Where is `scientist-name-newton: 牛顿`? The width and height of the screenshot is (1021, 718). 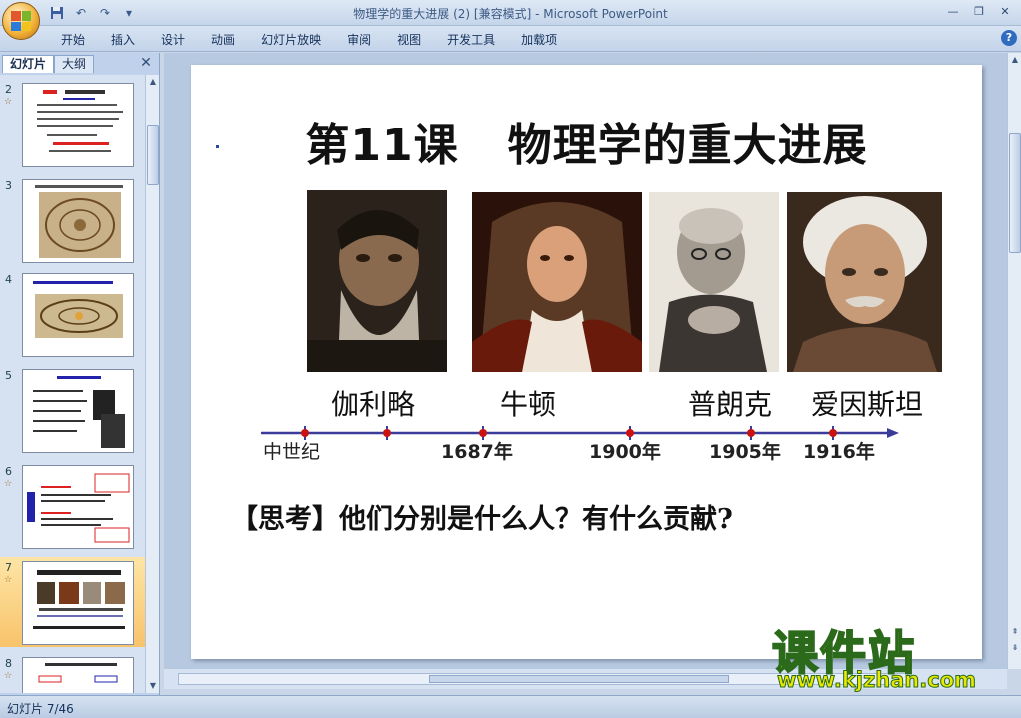
scientist-name-newton: 牛顿 is located at coordinates (528, 404).